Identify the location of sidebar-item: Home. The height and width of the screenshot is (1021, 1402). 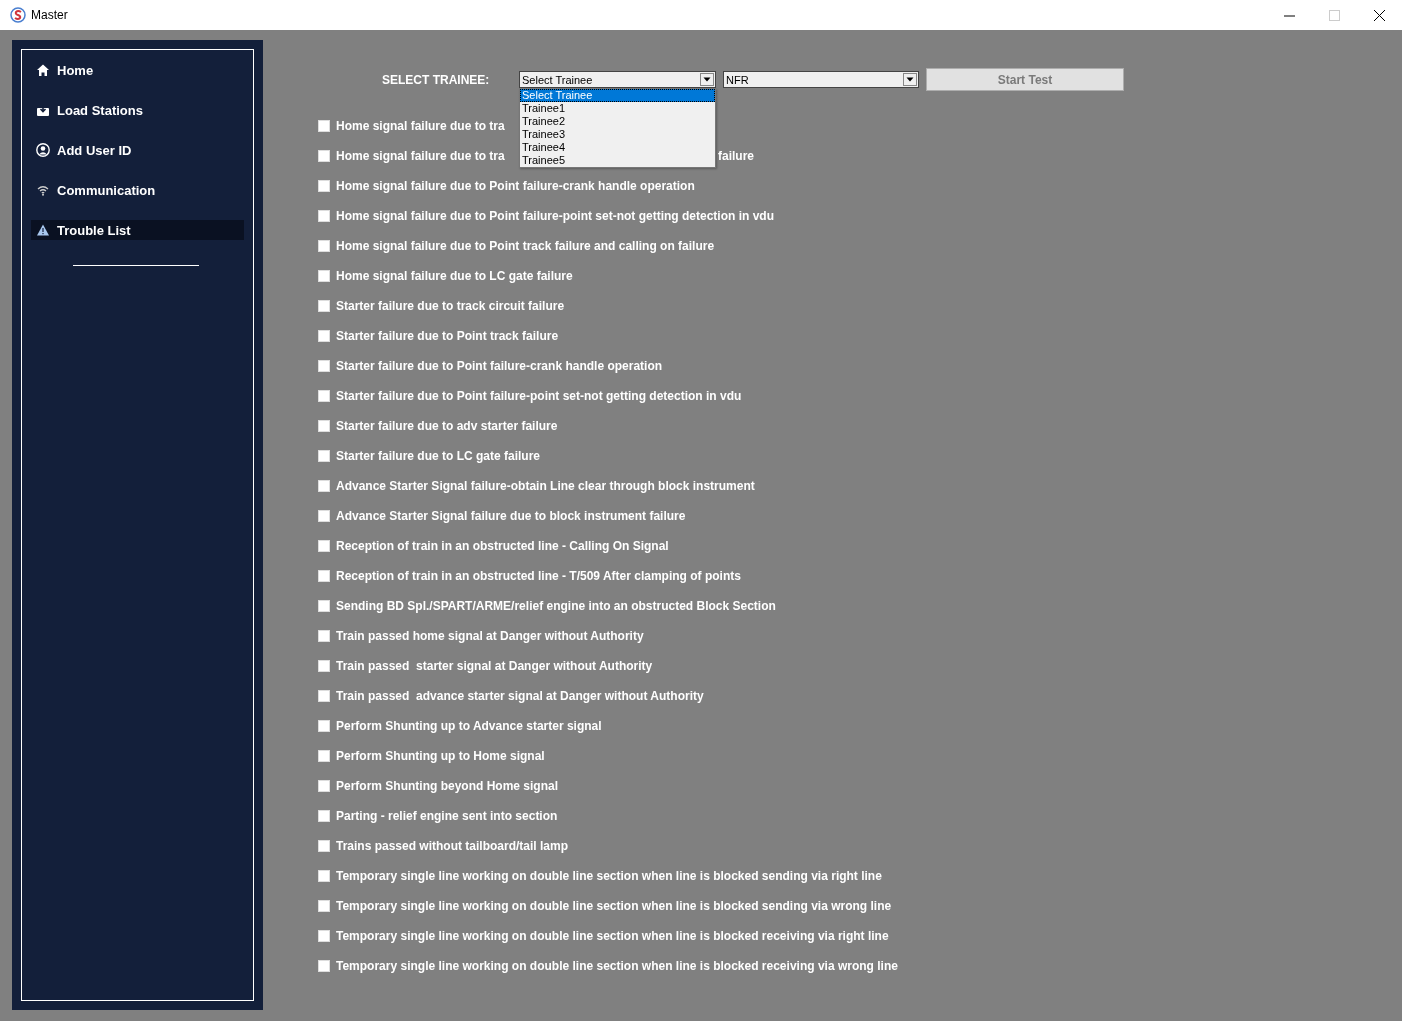
(137, 70).